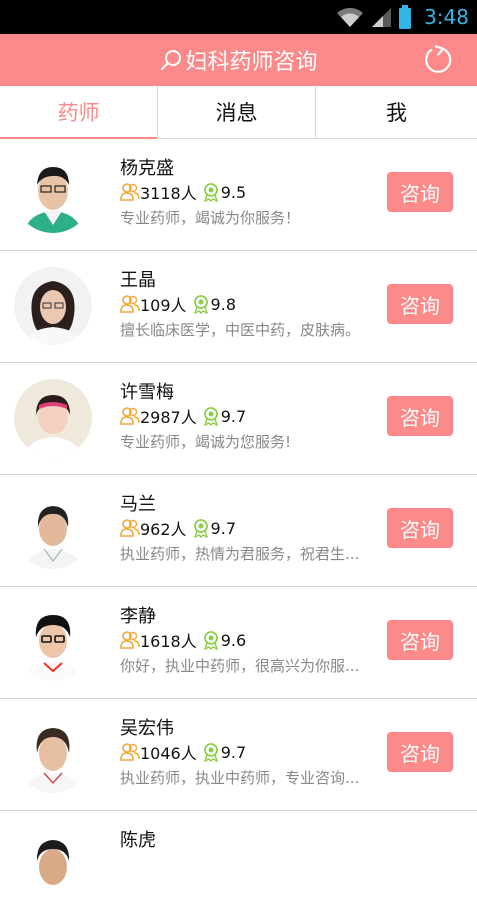 The width and height of the screenshot is (477, 923). Describe the element at coordinates (238, 867) in the screenshot. I see `list-item: 陈虎` at that location.